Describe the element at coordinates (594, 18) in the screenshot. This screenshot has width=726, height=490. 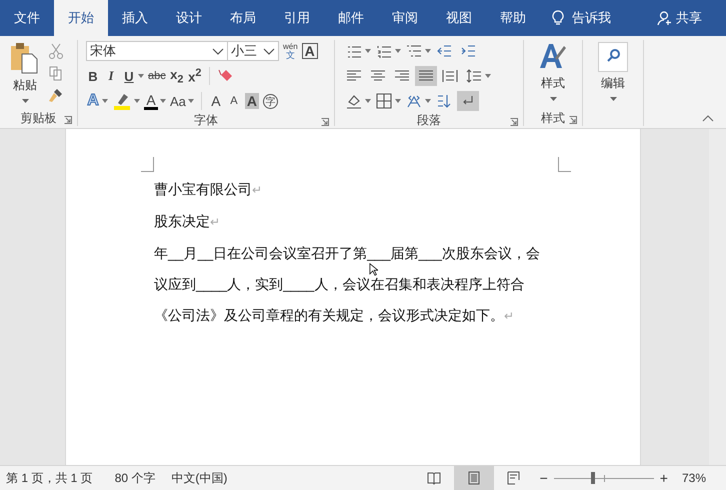
I see `tell-me-search: 告诉我` at that location.